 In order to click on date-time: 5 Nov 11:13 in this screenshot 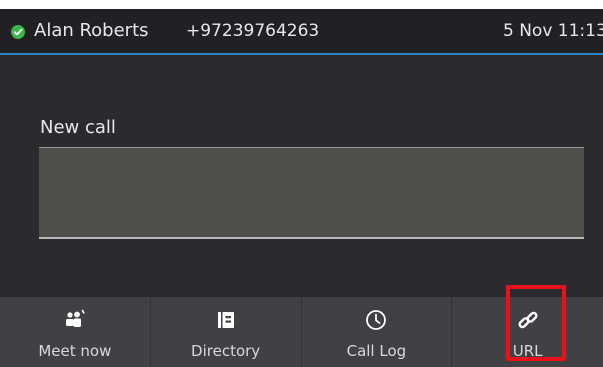, I will do `click(553, 31)`.